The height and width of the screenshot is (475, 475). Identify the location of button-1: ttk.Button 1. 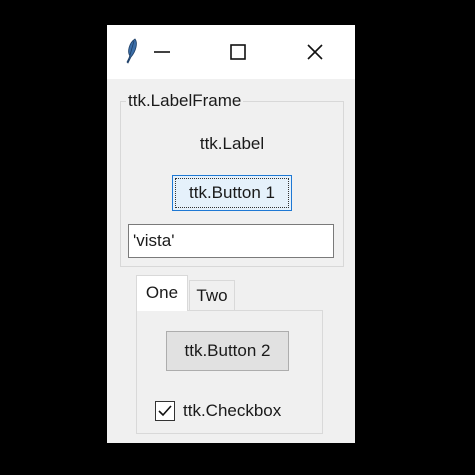
(232, 193).